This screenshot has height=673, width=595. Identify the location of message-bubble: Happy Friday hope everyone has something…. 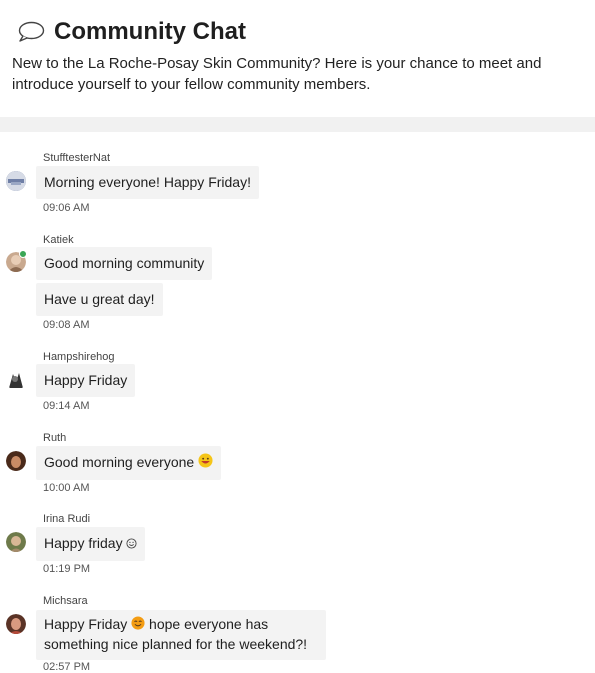
(181, 635).